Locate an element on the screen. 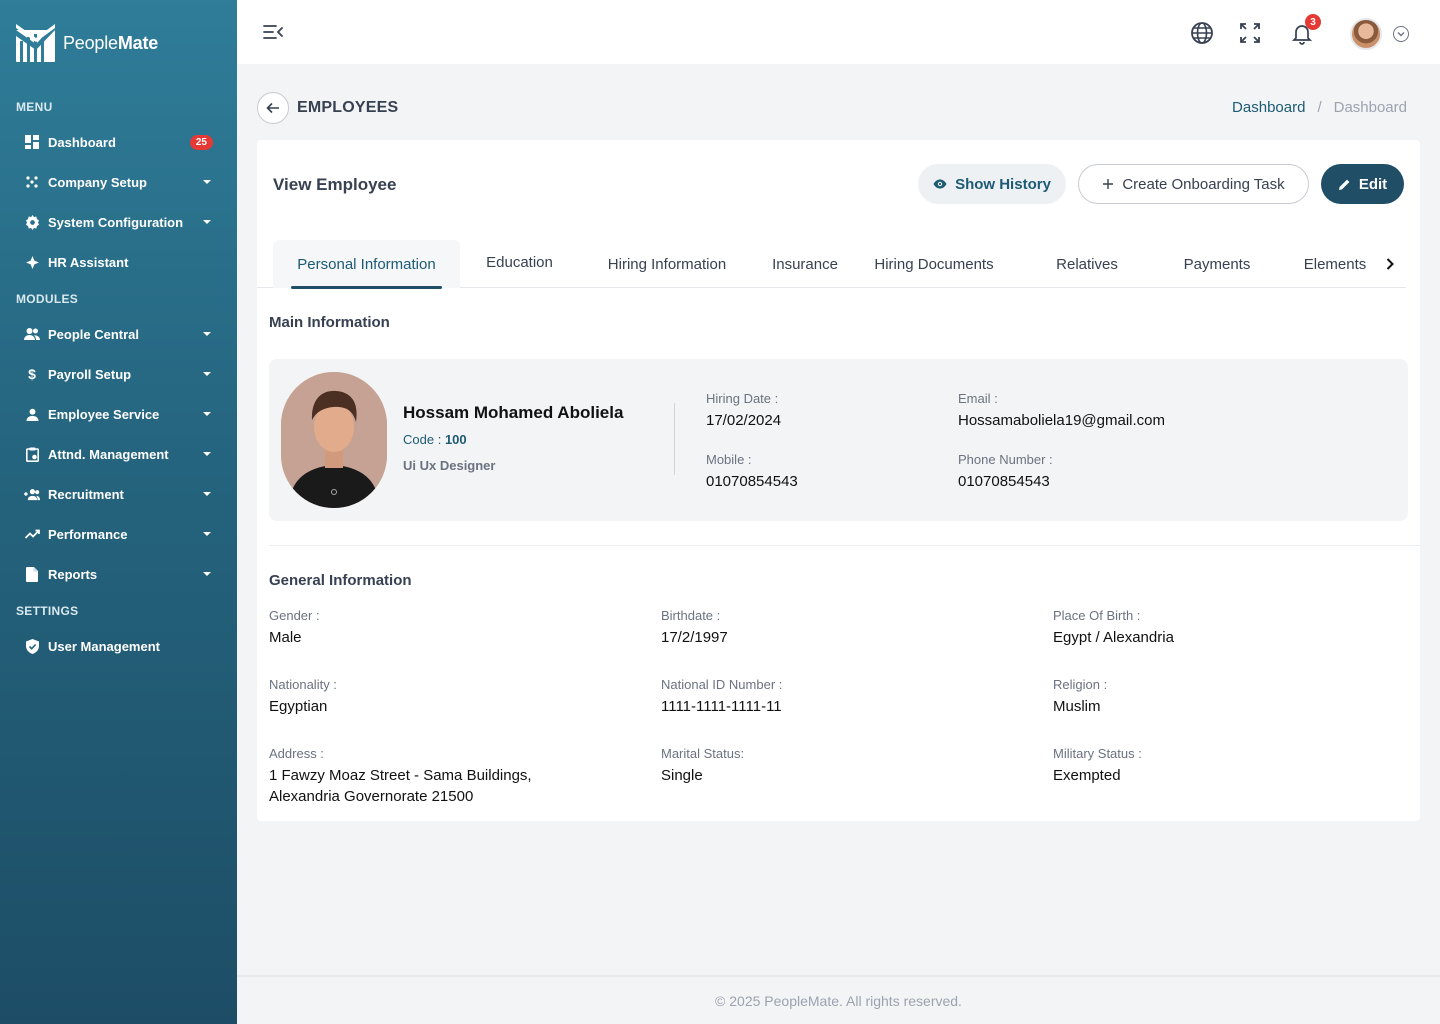 The image size is (1440, 1024). dollar-icon: $ is located at coordinates (32, 374).